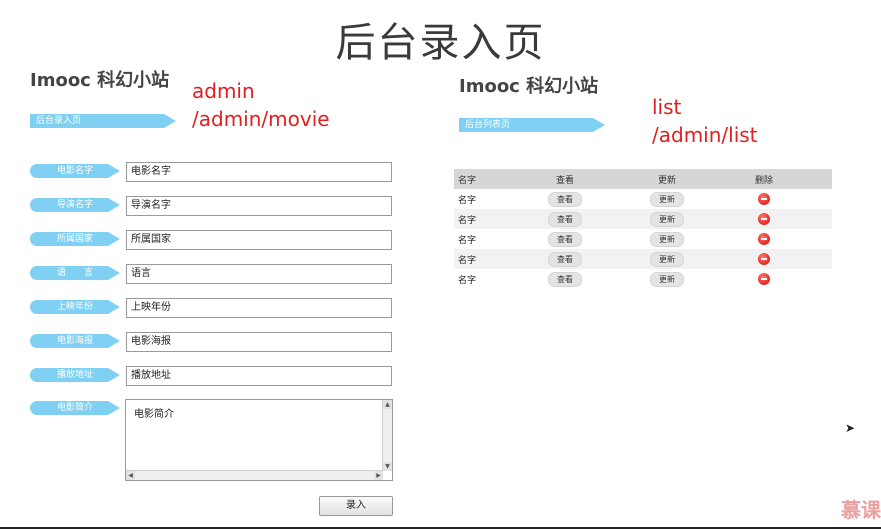  Describe the element at coordinates (387, 404) in the screenshot. I see `scroll-up-icon: ▲` at that location.